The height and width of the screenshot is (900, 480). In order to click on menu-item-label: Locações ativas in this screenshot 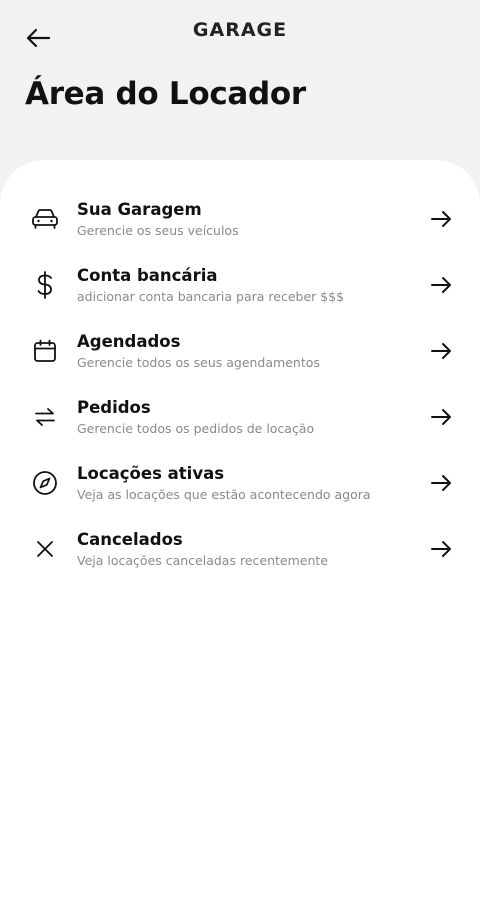, I will do `click(151, 473)`.